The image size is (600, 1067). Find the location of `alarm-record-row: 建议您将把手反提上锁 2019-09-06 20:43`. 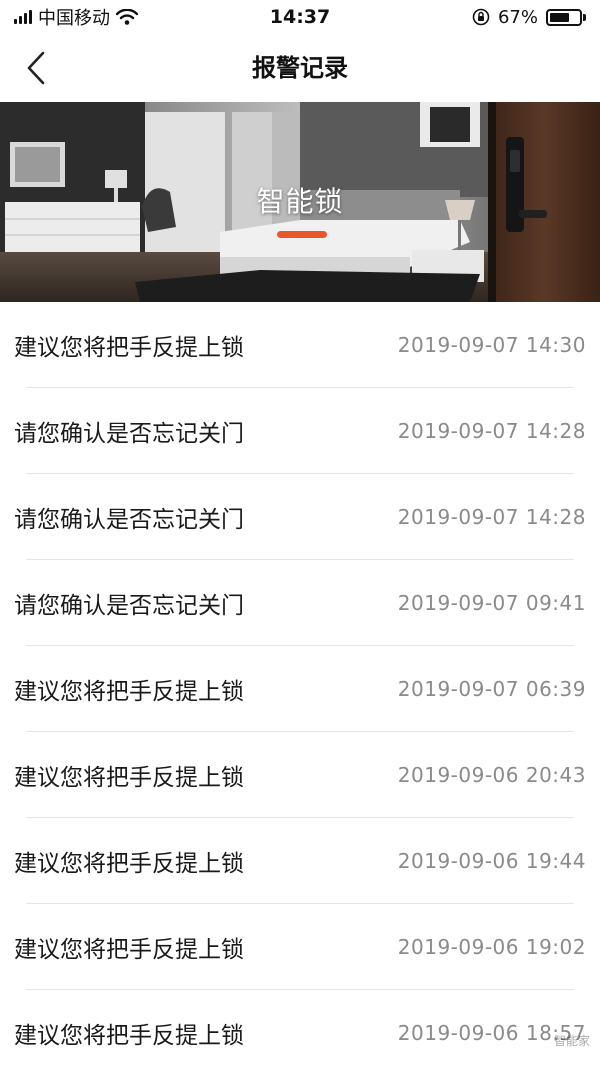

alarm-record-row: 建议您将把手反提上锁 2019-09-06 20:43 is located at coordinates (300, 775).